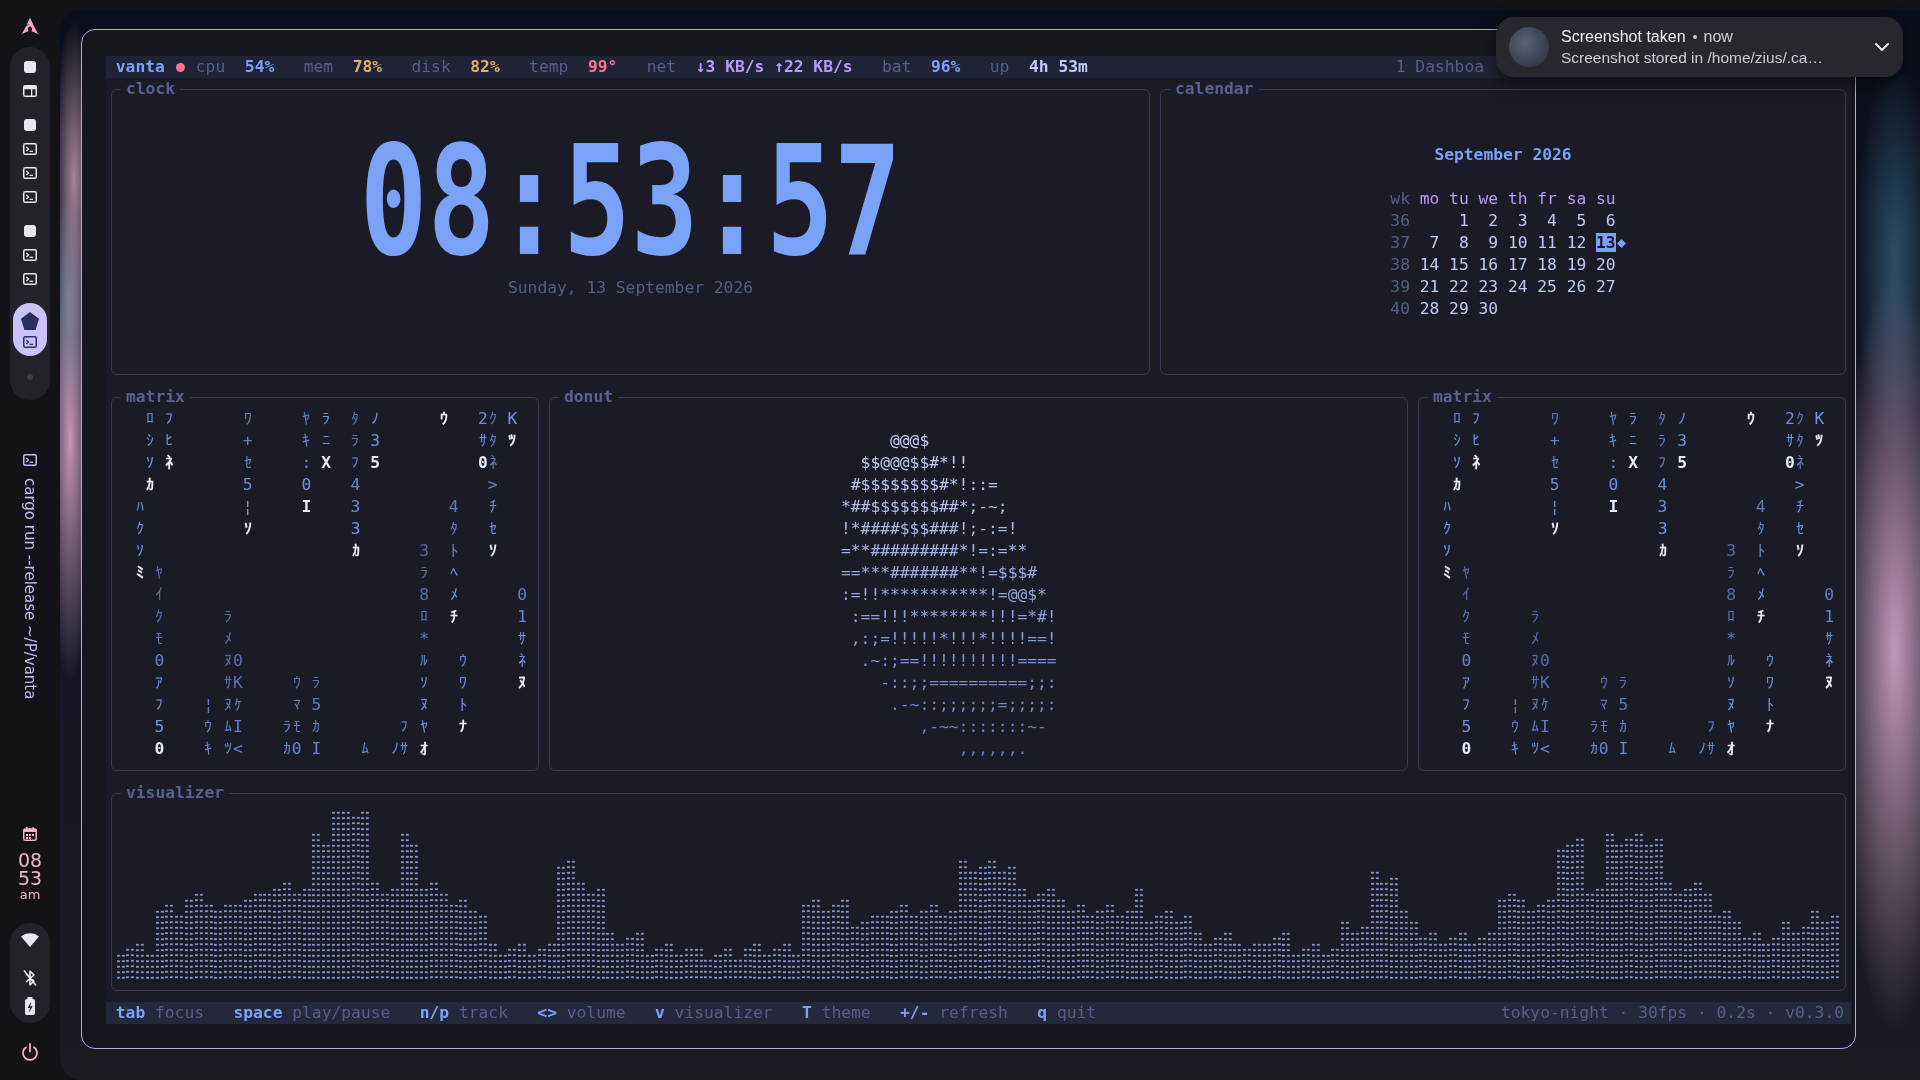 This screenshot has height=1080, width=1920. Describe the element at coordinates (1517, 242) in the screenshot. I see `calendar-day: 10` at that location.